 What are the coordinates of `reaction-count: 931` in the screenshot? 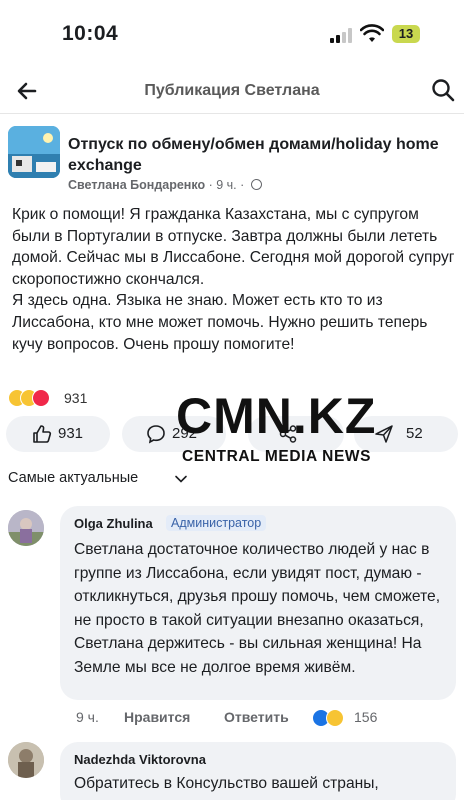 It's located at (76, 398).